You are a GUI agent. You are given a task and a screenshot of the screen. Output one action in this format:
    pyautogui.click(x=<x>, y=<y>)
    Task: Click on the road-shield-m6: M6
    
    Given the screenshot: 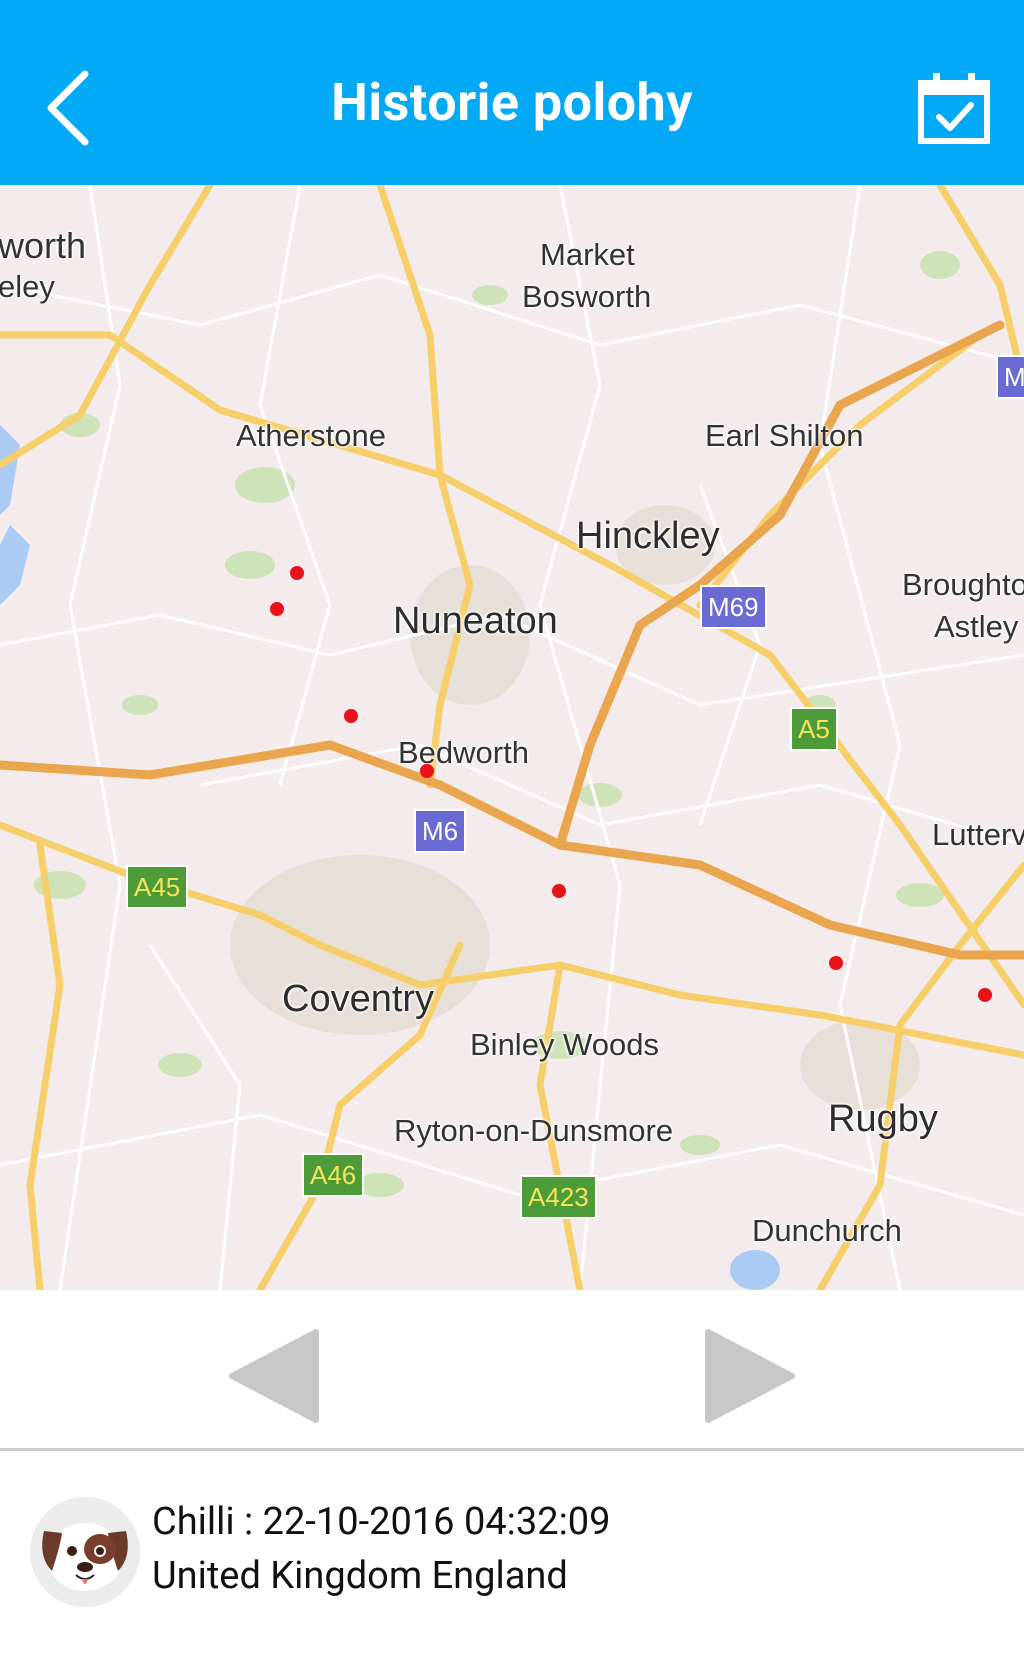 What is the action you would take?
    pyautogui.click(x=440, y=831)
    